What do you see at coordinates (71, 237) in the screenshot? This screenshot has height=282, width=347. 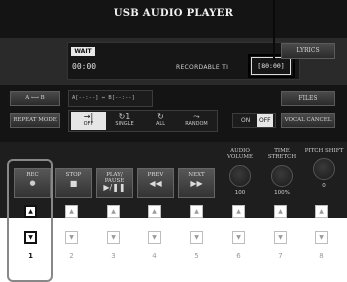 I see `hw-down-button-2: ▼` at bounding box center [71, 237].